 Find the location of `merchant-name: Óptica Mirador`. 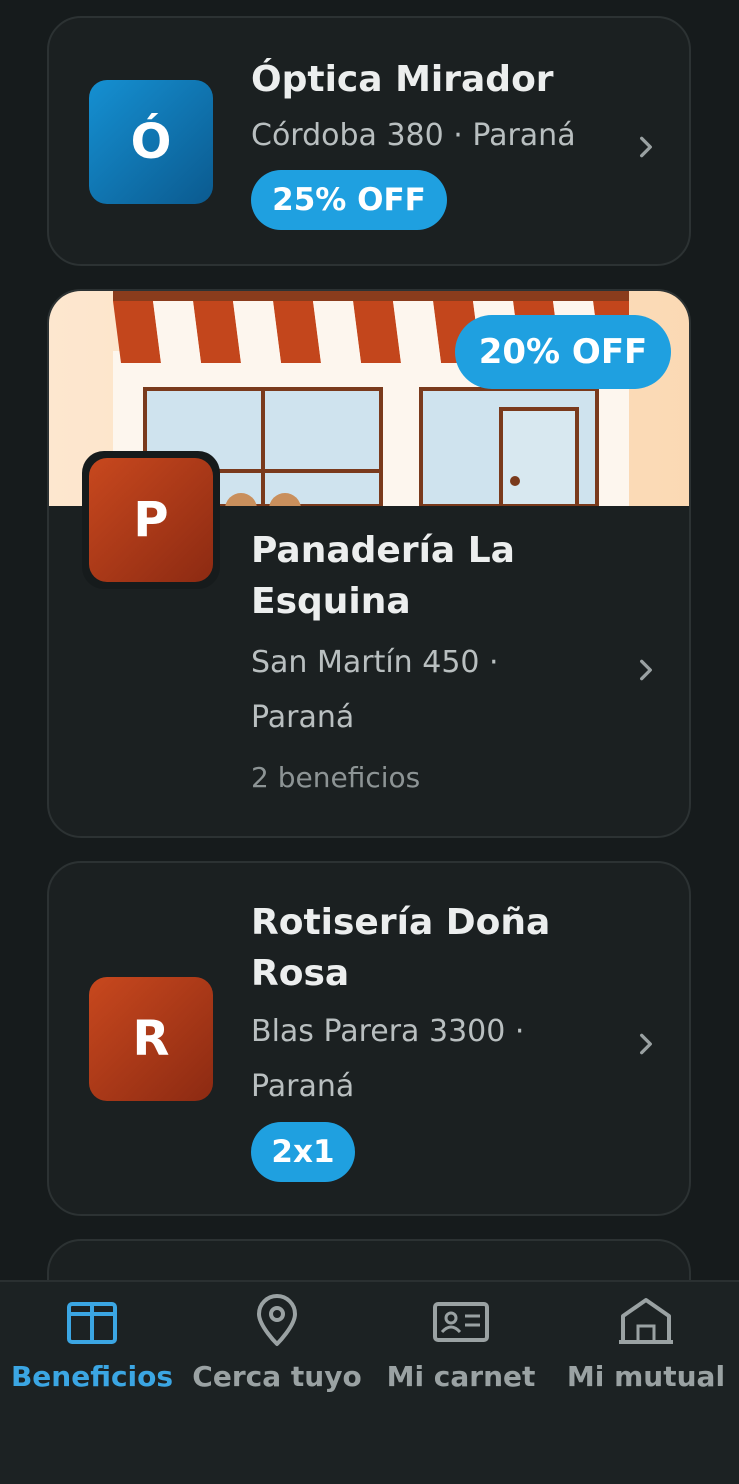

merchant-name: Óptica Mirador is located at coordinates (402, 79).